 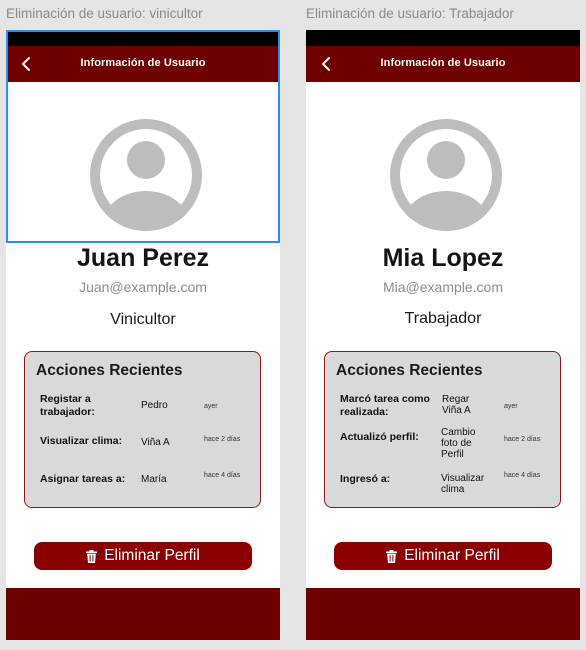 What do you see at coordinates (385, 405) in the screenshot?
I see `action-label: Marcó tarea como realizada:` at bounding box center [385, 405].